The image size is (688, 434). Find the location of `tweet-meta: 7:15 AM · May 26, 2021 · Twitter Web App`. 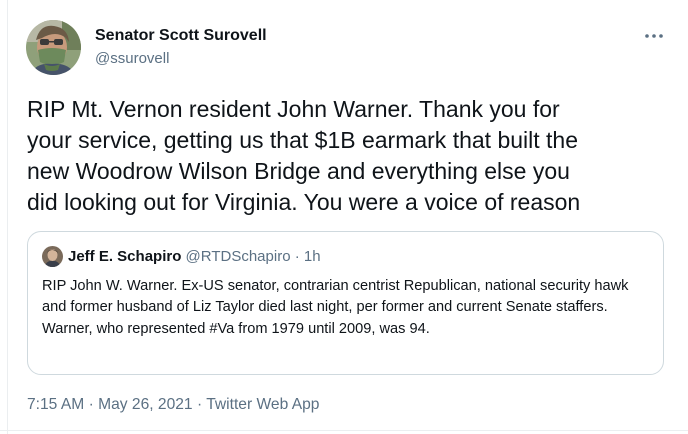

tweet-meta: 7:15 AM · May 26, 2021 · Twitter Web App is located at coordinates (173, 405).